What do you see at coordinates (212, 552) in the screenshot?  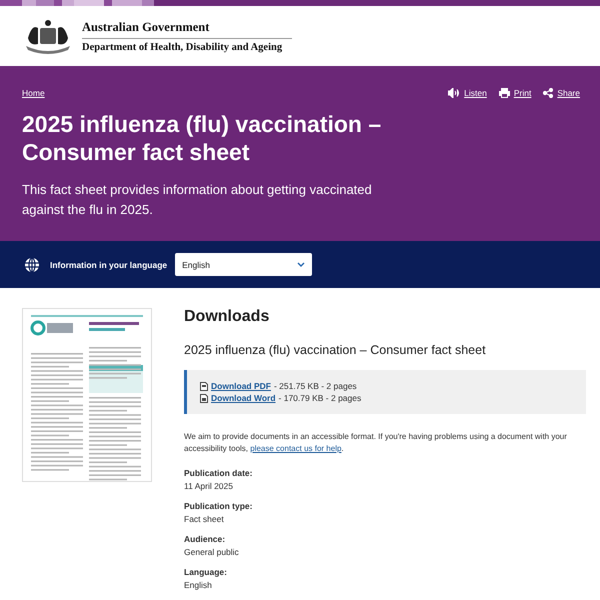 I see `metadata-value: General public` at bounding box center [212, 552].